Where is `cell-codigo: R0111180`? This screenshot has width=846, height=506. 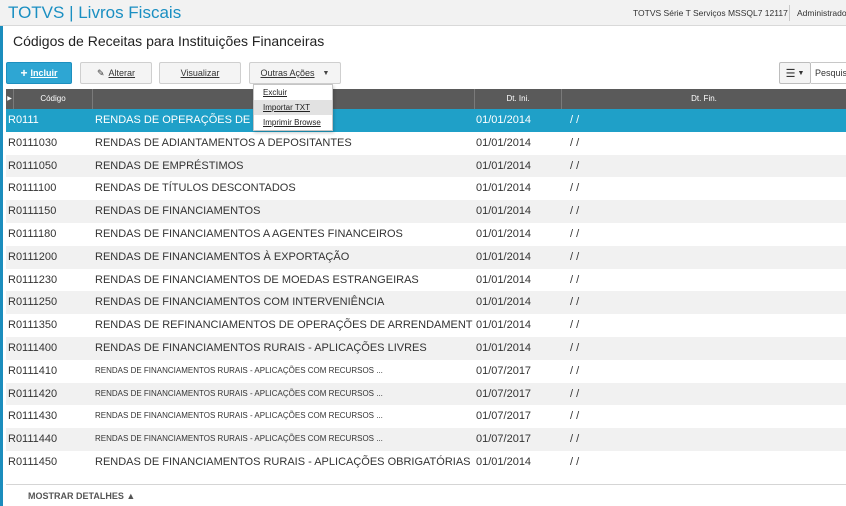 cell-codigo: R0111180 is located at coordinates (32, 233).